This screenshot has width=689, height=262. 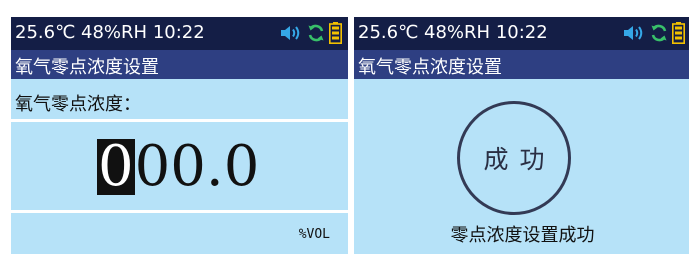 What do you see at coordinates (314, 234) in the screenshot?
I see `unit-label: %VOL` at bounding box center [314, 234].